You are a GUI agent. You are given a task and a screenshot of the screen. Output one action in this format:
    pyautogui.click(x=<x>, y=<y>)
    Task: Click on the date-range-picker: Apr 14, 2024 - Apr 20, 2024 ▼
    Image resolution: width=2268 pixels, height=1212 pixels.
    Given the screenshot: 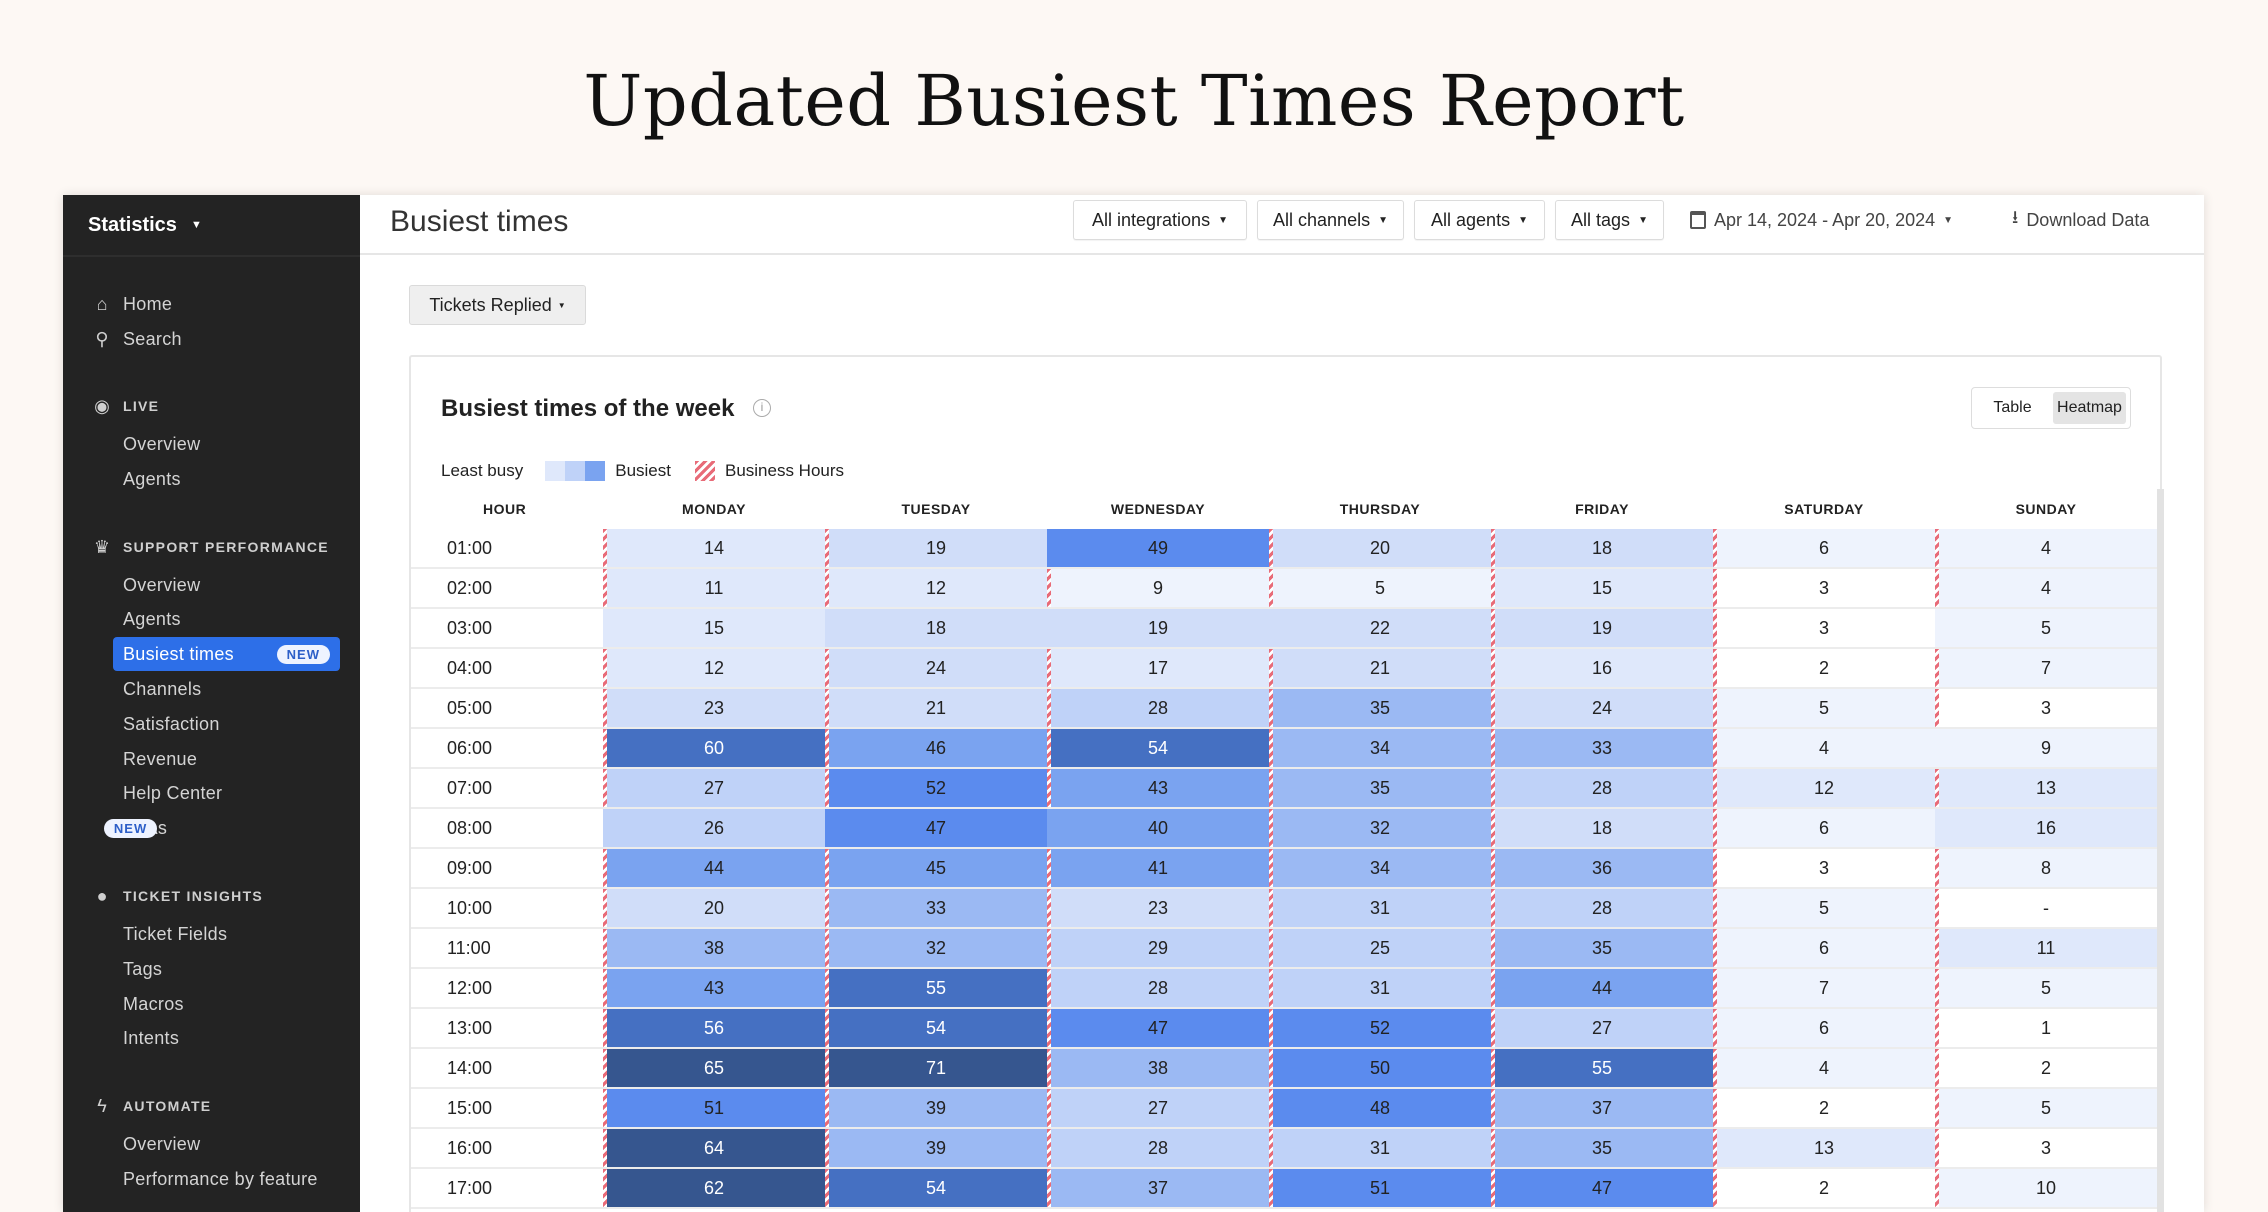 What is the action you would take?
    pyautogui.click(x=1821, y=220)
    